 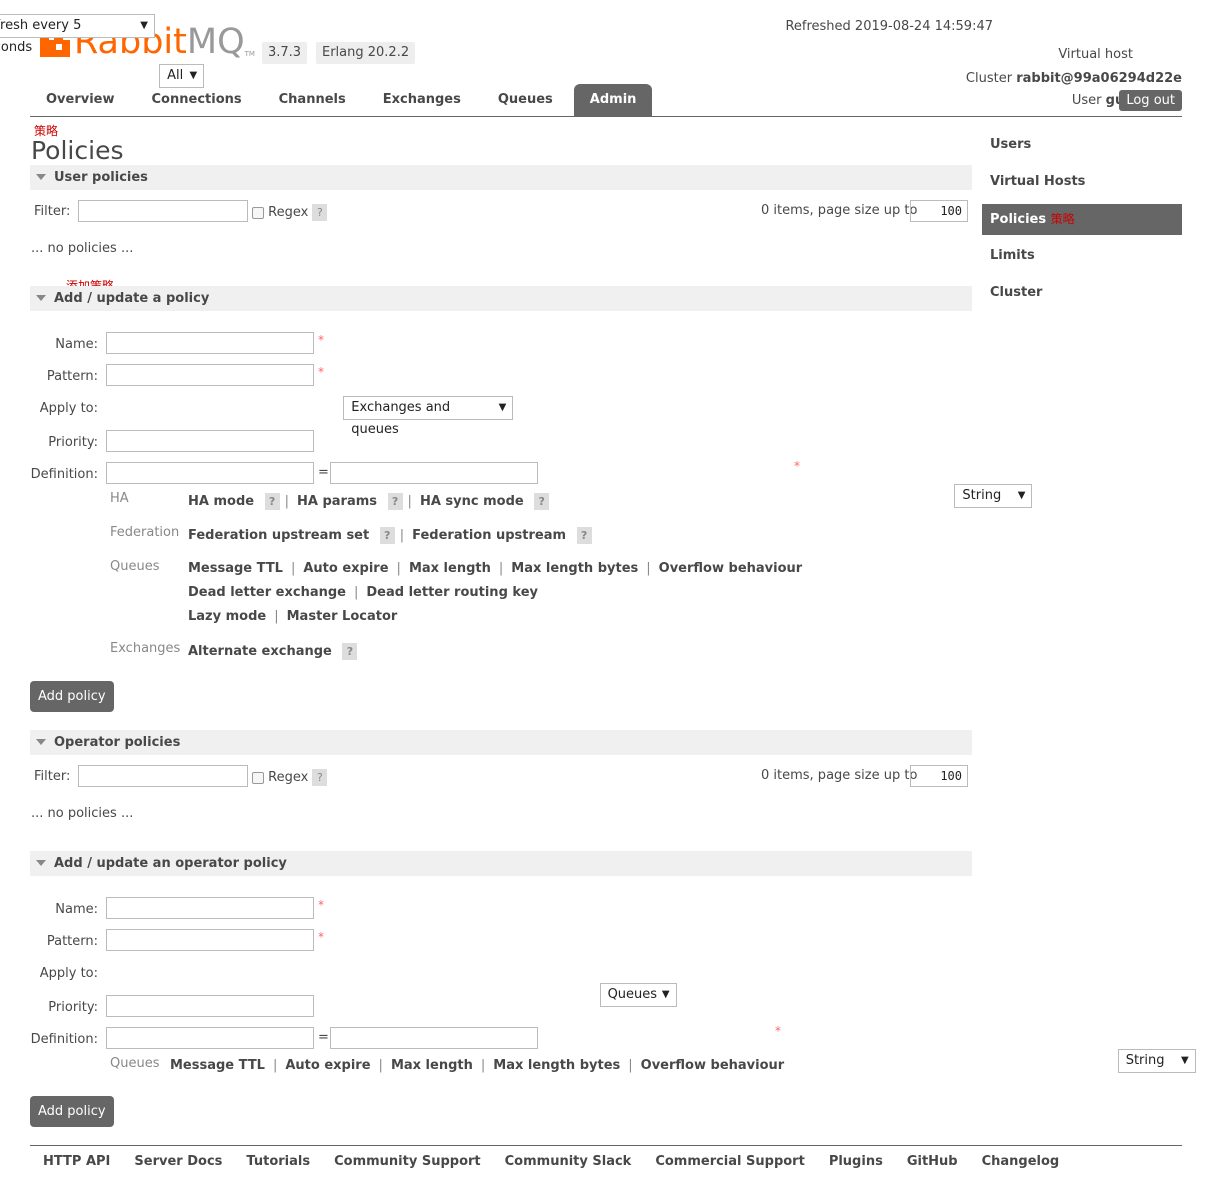 What do you see at coordinates (80, 100) in the screenshot?
I see `tab-overview: Overview` at bounding box center [80, 100].